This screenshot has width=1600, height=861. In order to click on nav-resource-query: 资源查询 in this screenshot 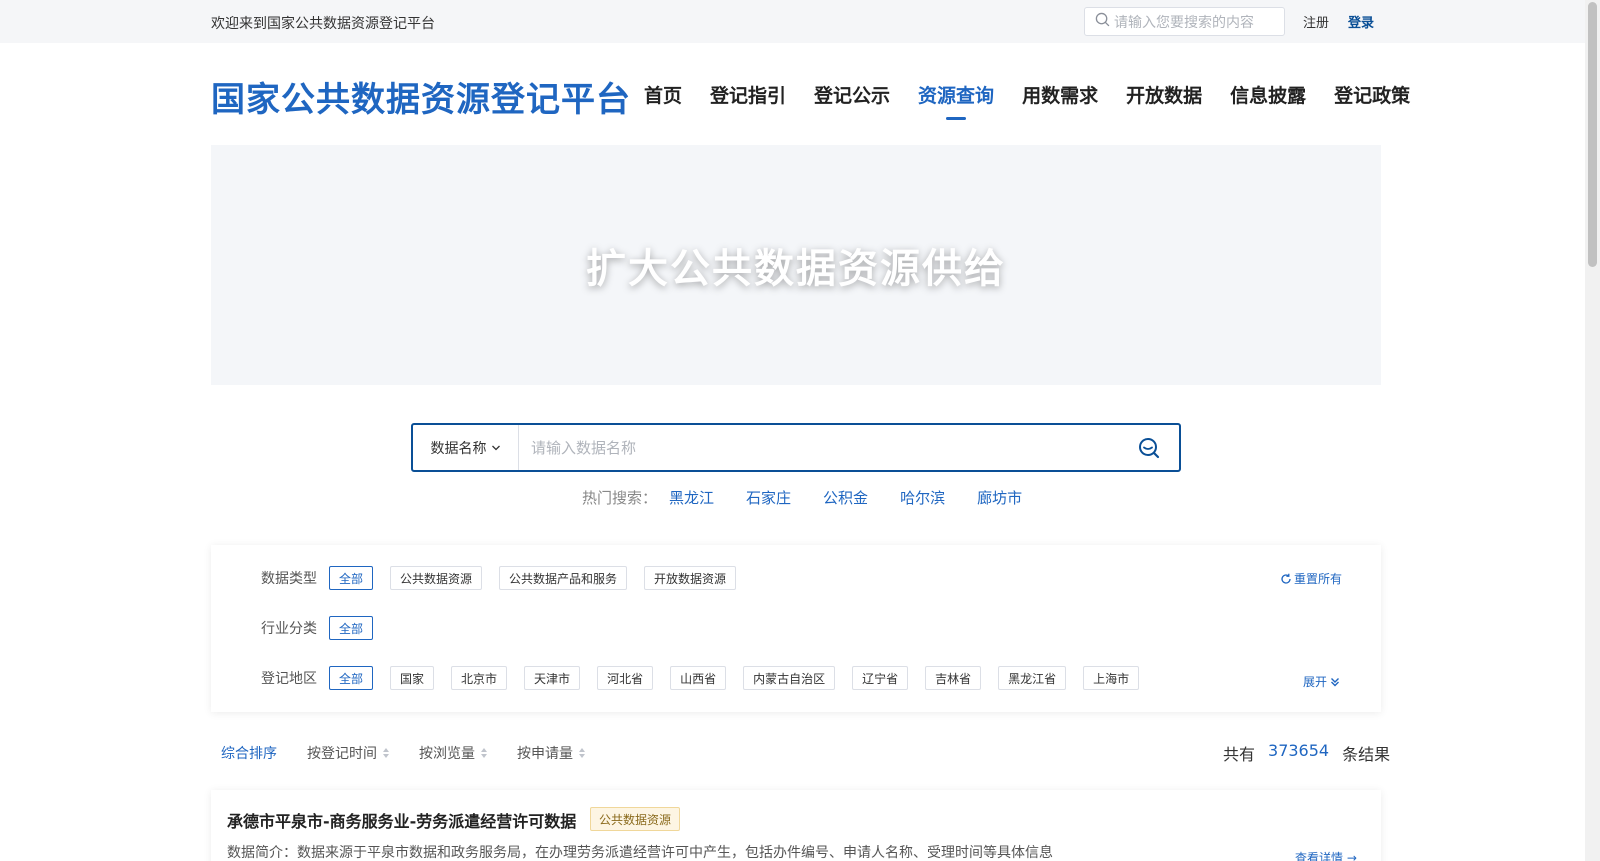, I will do `click(956, 94)`.